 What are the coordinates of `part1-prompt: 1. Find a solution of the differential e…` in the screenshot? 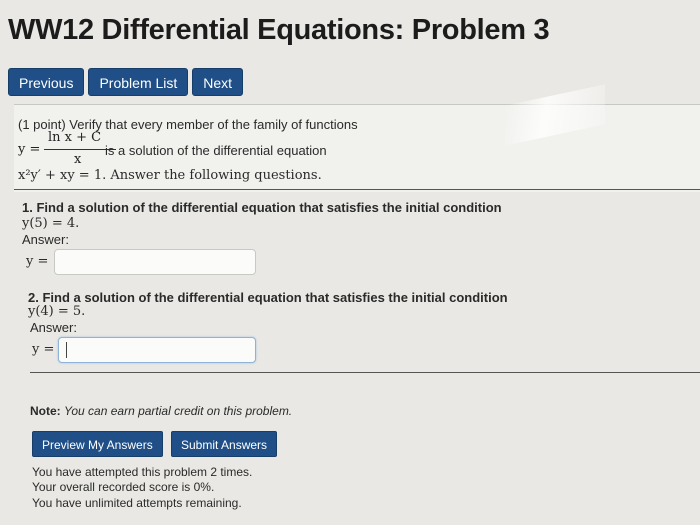 It's located at (262, 207).